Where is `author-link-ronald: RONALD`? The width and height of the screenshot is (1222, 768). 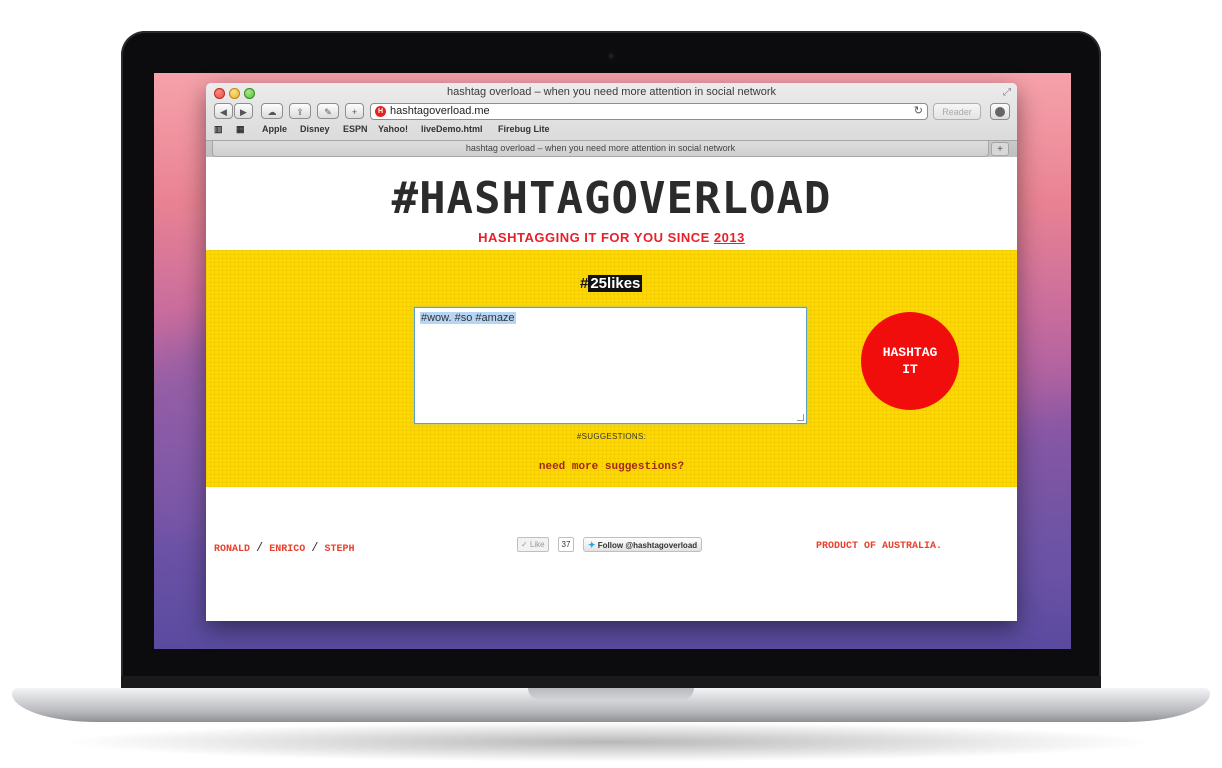 author-link-ronald: RONALD is located at coordinates (232, 549).